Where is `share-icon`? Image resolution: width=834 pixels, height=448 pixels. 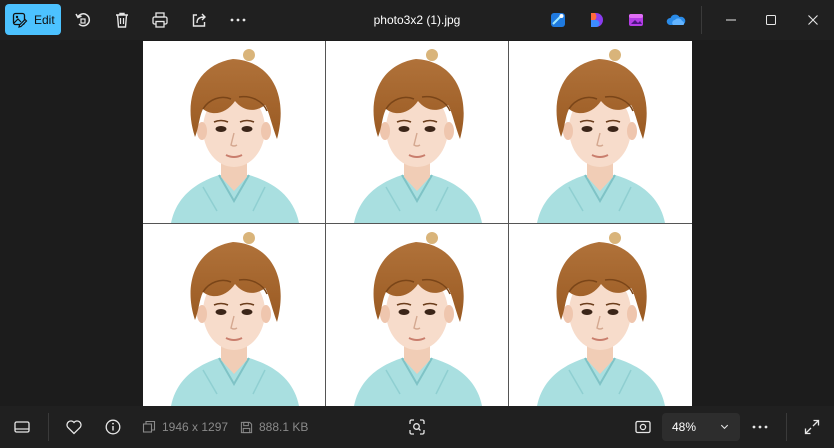
share-icon is located at coordinates (199, 20).